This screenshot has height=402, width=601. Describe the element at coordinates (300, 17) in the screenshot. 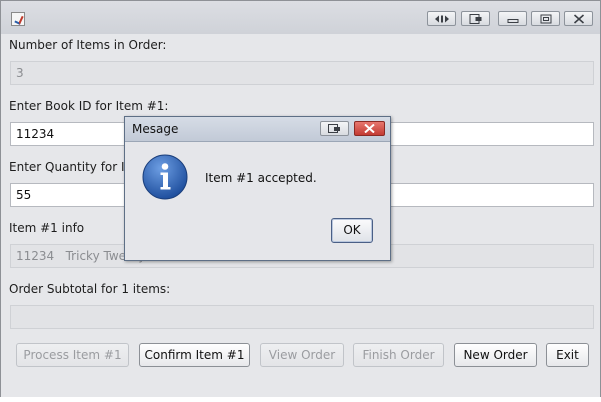

I see `title-bar` at that location.